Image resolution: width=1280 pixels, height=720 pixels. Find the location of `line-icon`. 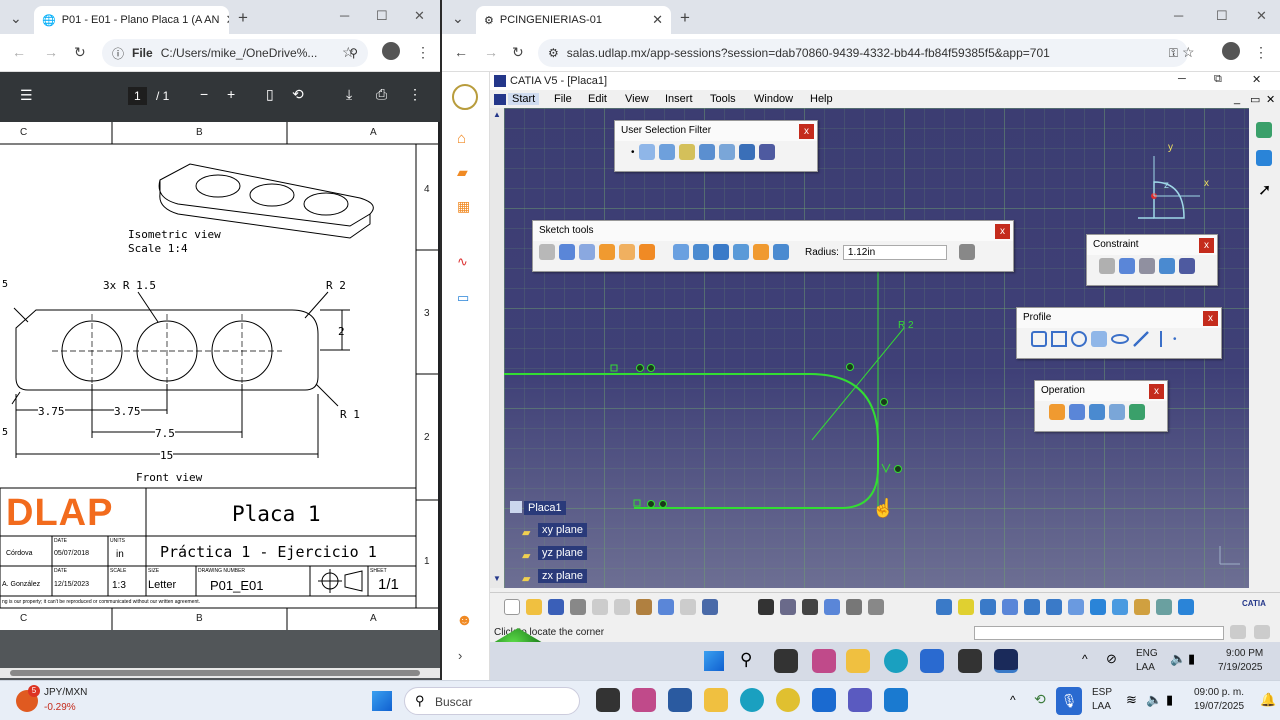

line-icon is located at coordinates (1141, 339).